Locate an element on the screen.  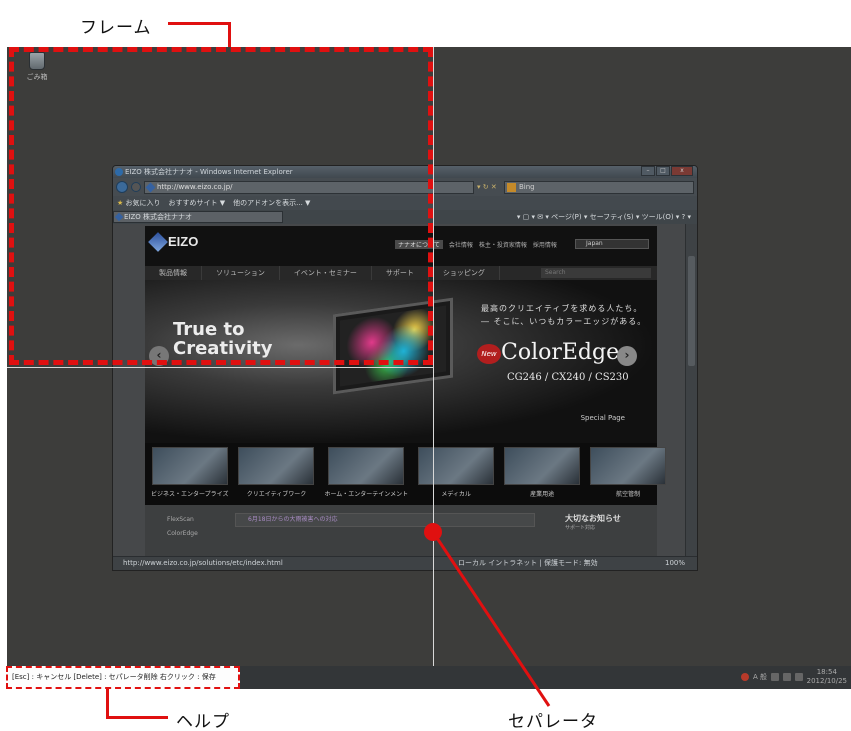
close-button: x is located at coordinates (682, 171).